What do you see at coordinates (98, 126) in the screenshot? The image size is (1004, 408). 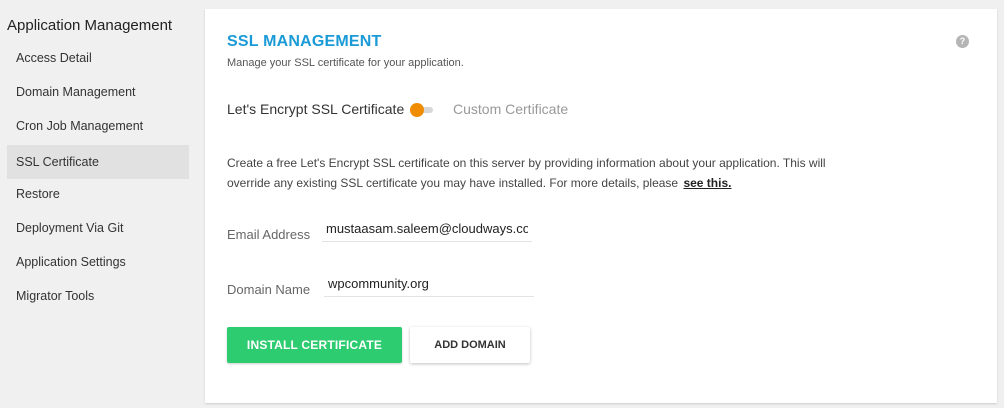 I see `sidebar-item-cron-job-management: Cron Job Management` at bounding box center [98, 126].